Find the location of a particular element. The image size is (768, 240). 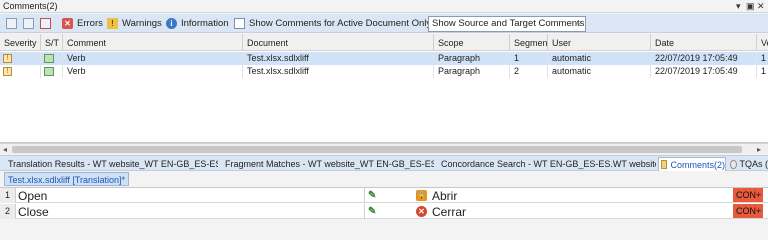

source-text: Close is located at coordinates (33, 212).